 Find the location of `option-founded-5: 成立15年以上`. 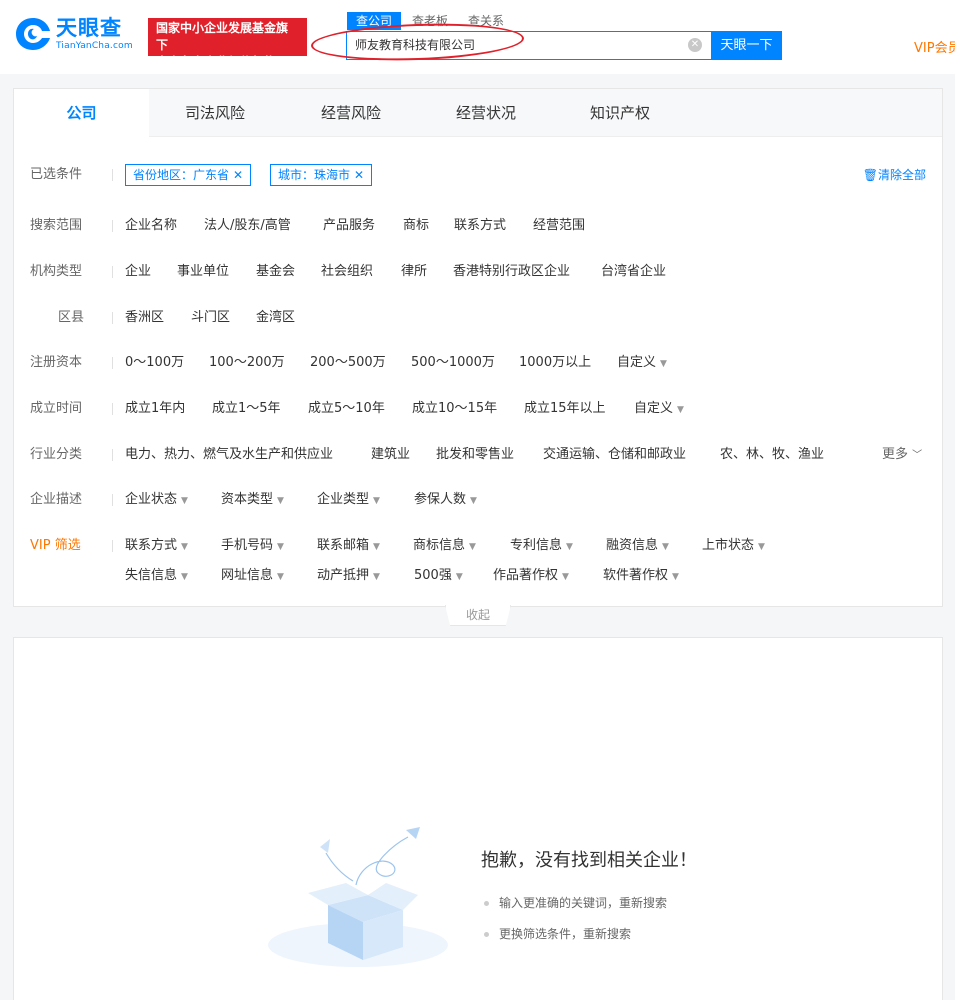

option-founded-5: 成立15年以上 is located at coordinates (565, 409).